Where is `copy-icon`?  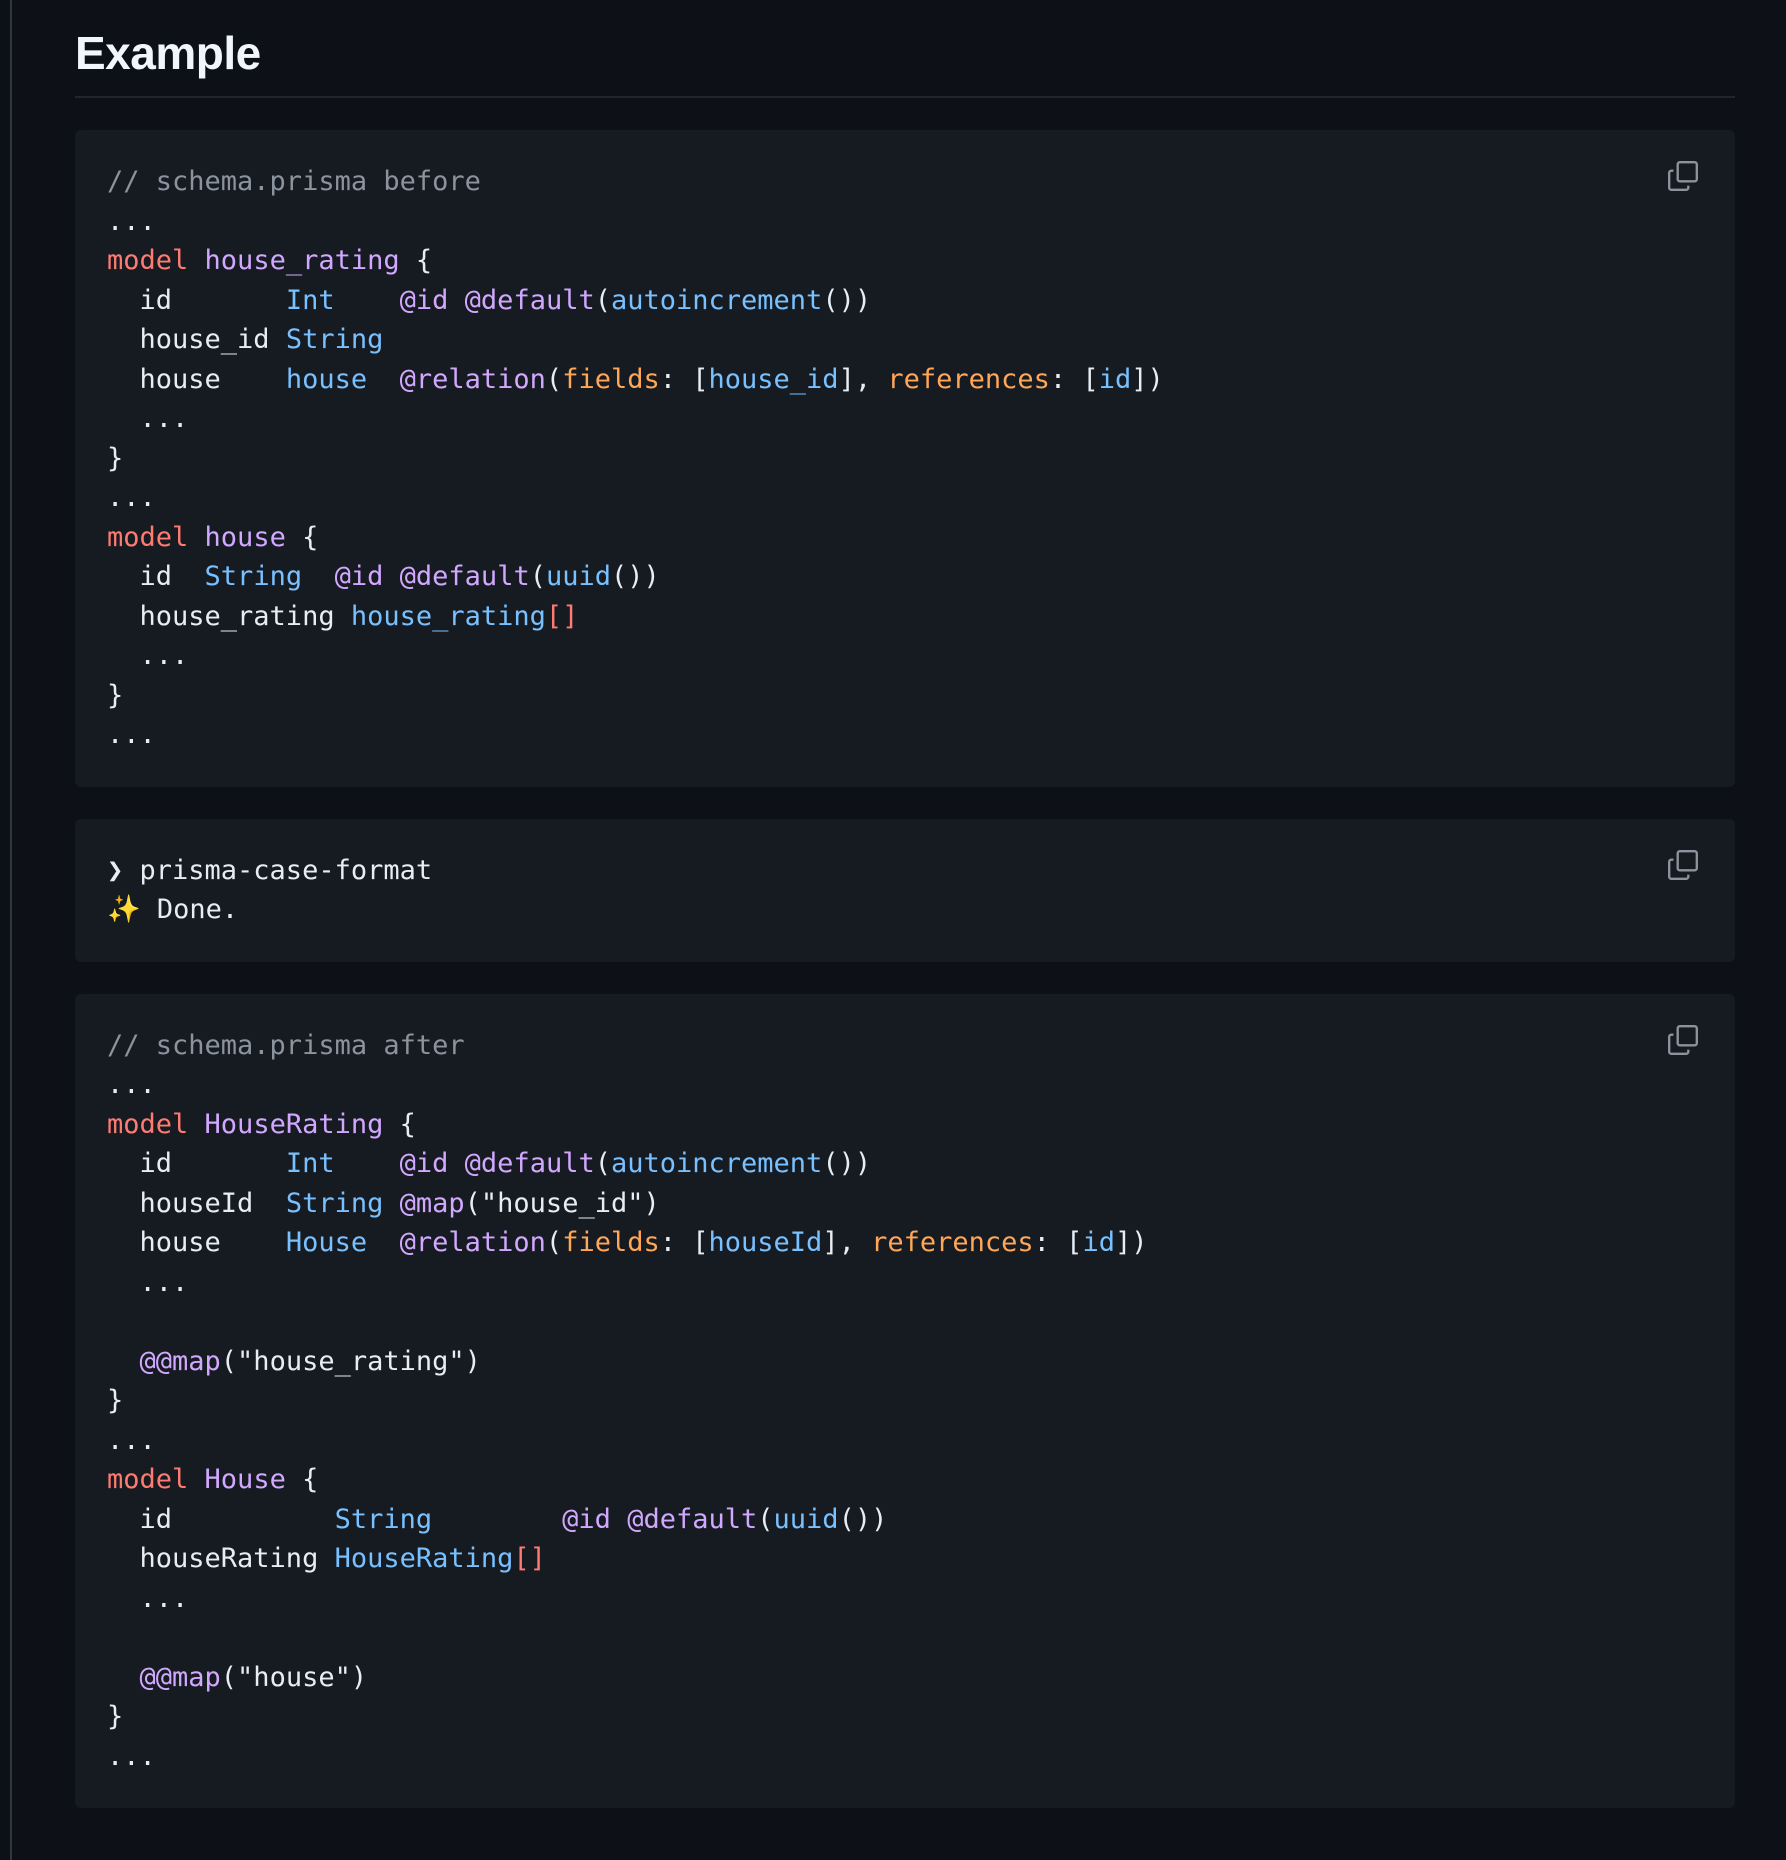 copy-icon is located at coordinates (1683, 864).